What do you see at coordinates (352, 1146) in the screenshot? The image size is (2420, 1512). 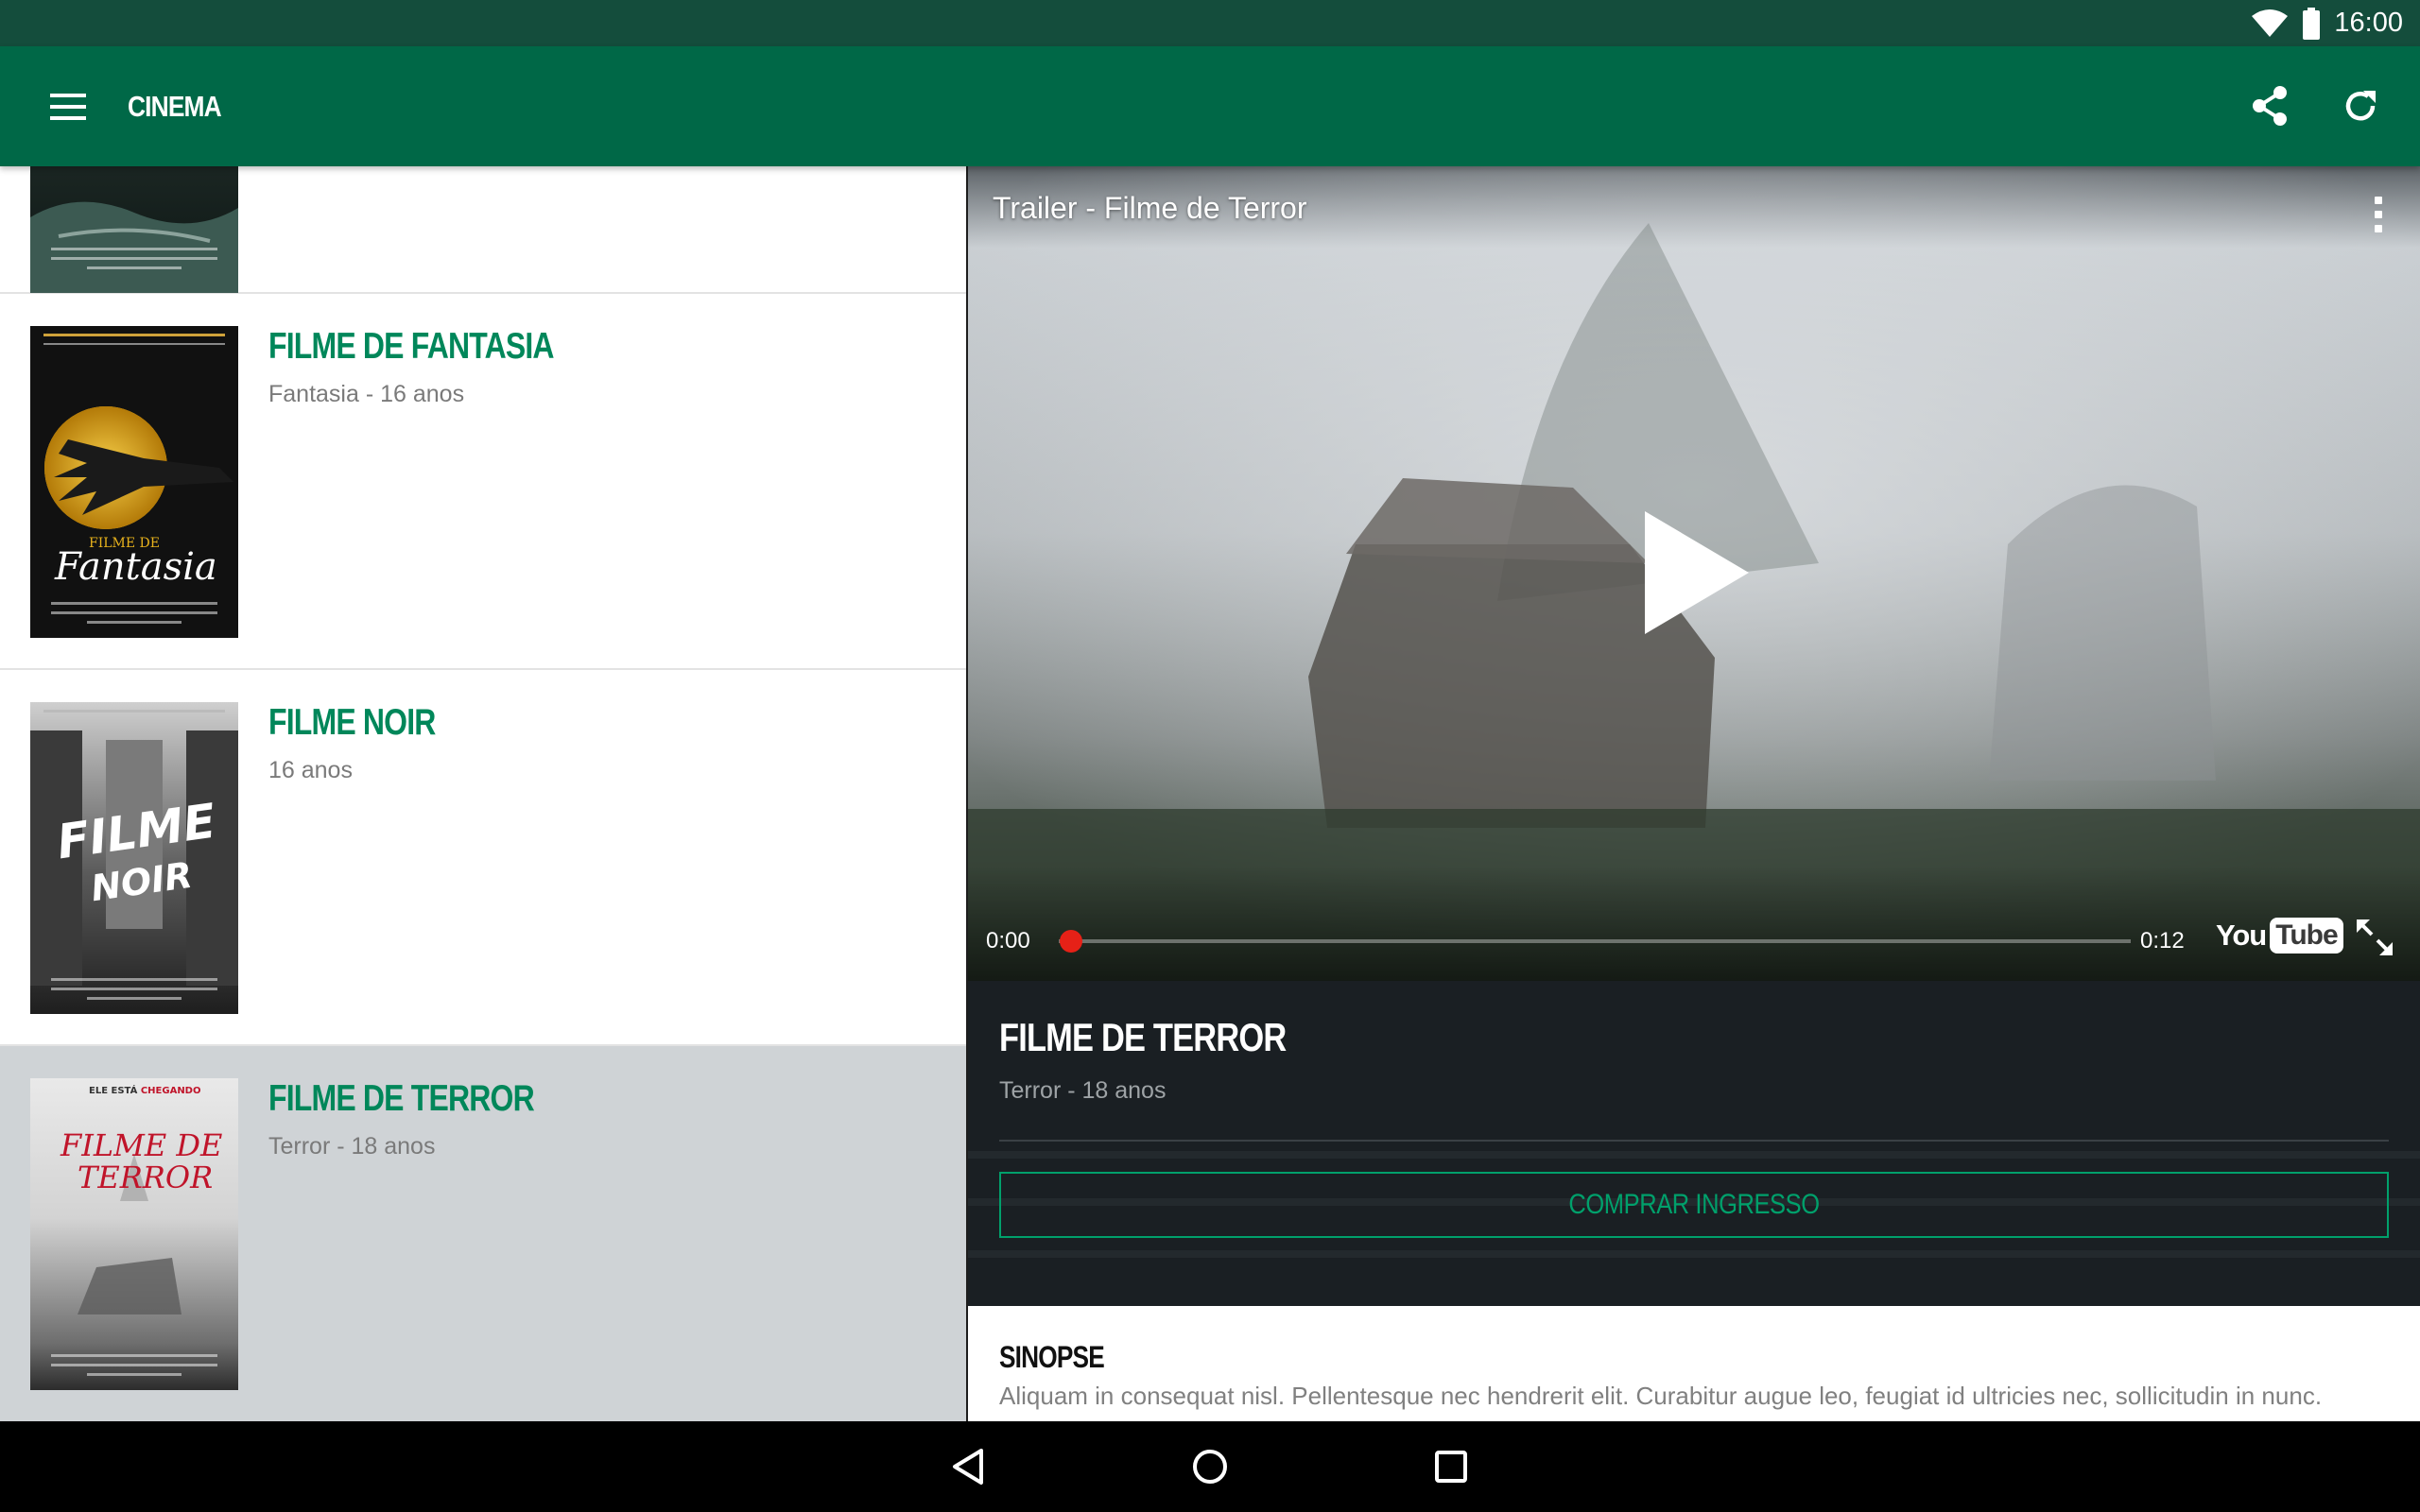 I see `movie-subtitle: Terror - 18 anos` at bounding box center [352, 1146].